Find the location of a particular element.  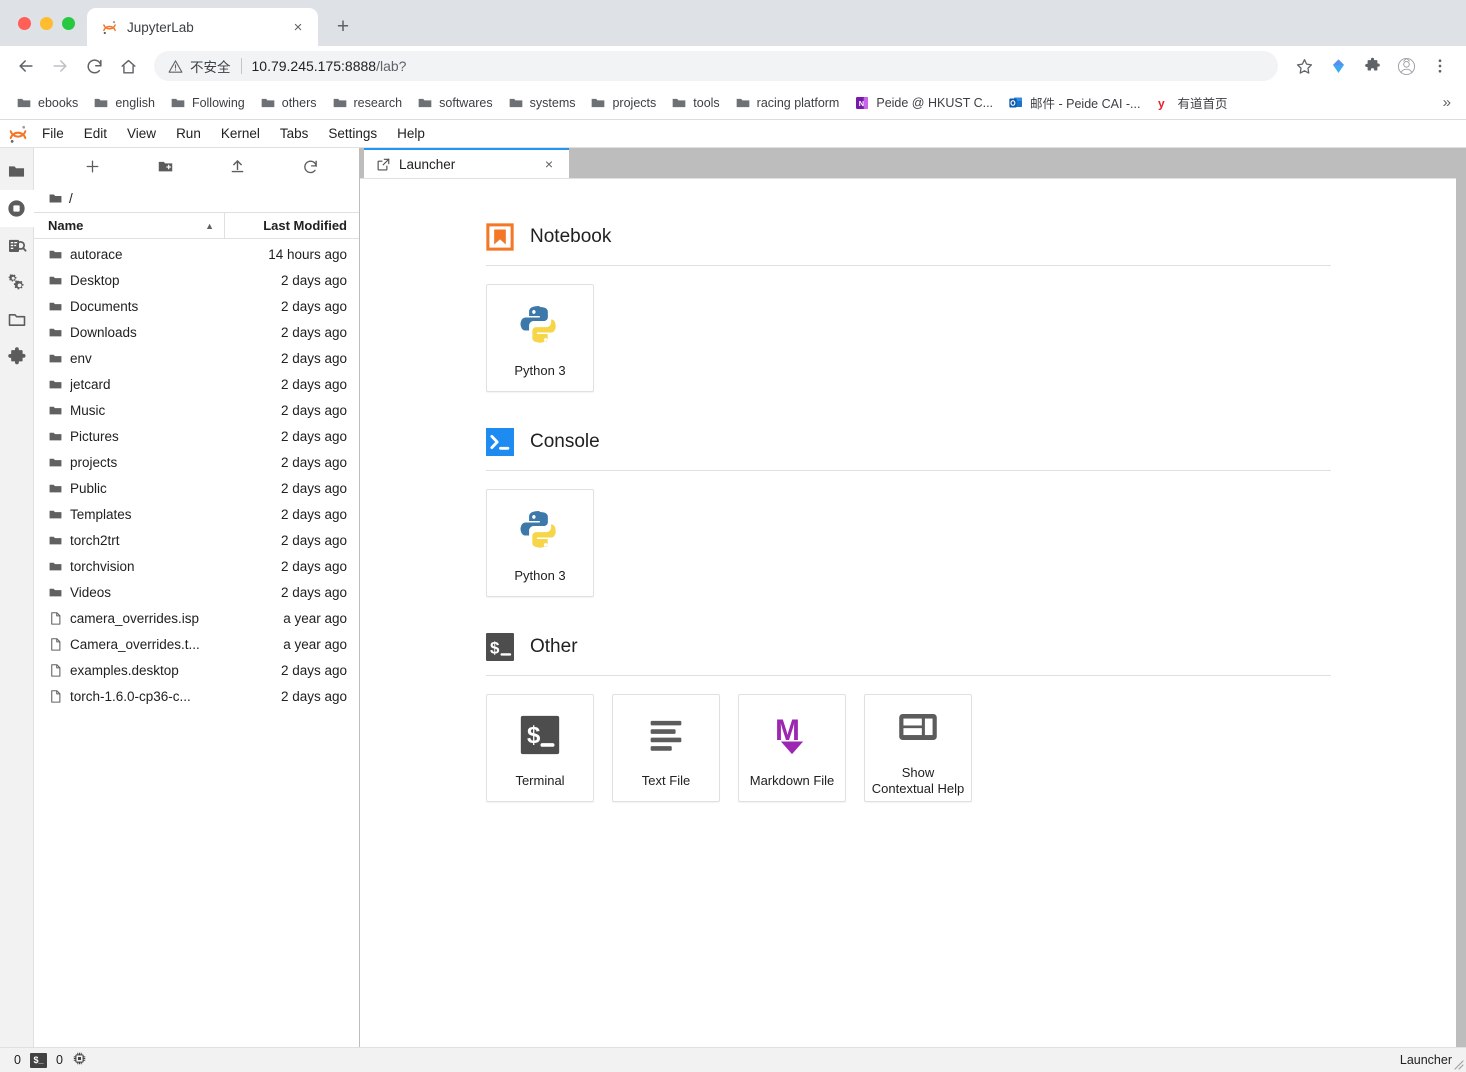

address-bar: 不安全 10.79.245.175:8888/lab? is located at coordinates (716, 66).